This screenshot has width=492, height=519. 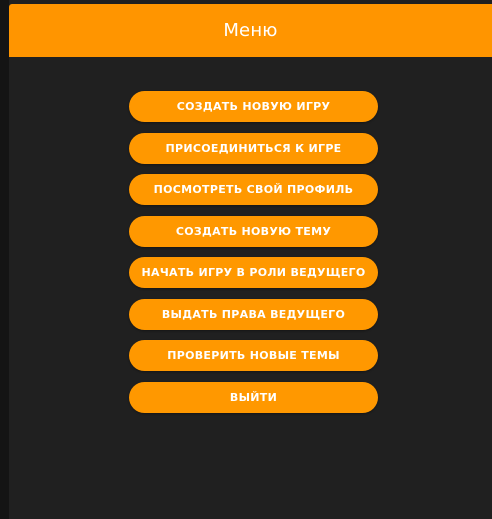 I want to click on grant-host-rights-button: ВЫДАТЬ ПРАВА ВЕДУЩЕГО, so click(x=253, y=314).